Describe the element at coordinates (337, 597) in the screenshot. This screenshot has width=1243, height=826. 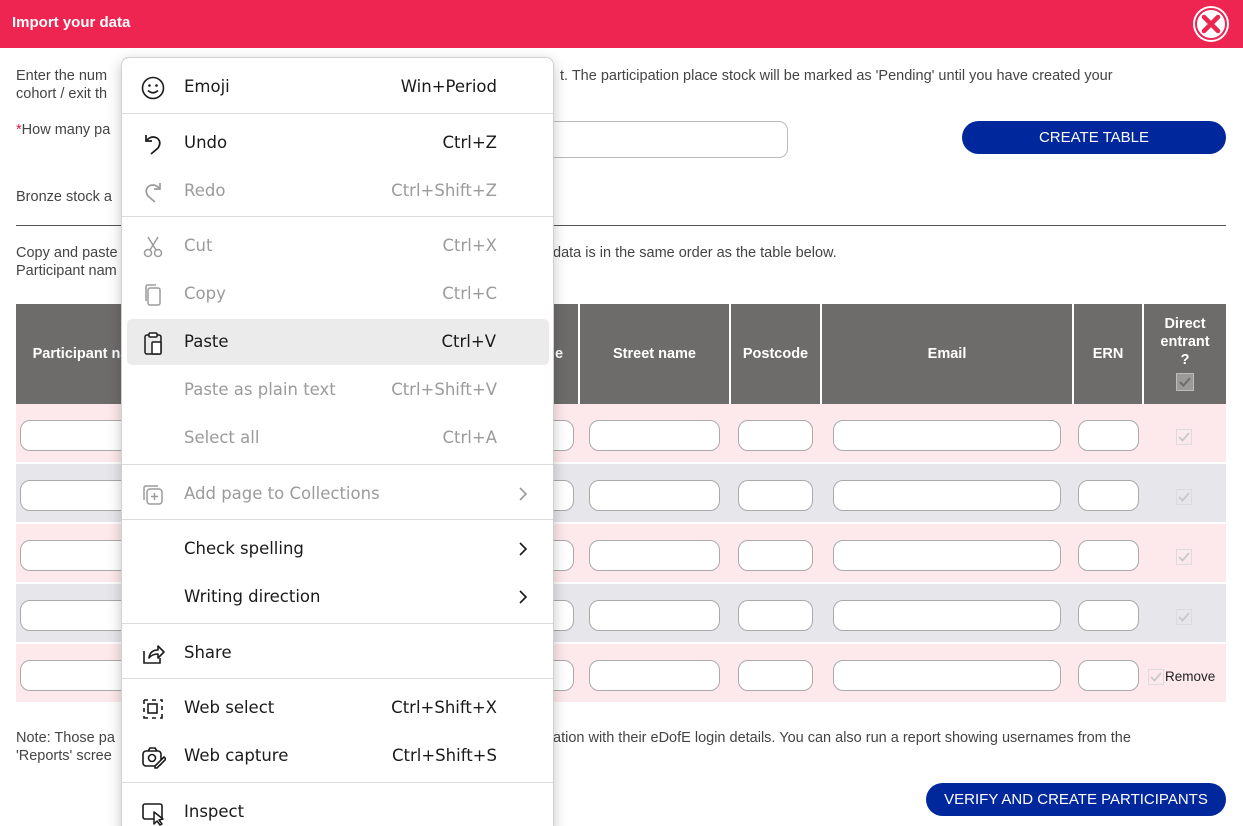
I see `menu-item-writing-direction: Writing direction` at that location.